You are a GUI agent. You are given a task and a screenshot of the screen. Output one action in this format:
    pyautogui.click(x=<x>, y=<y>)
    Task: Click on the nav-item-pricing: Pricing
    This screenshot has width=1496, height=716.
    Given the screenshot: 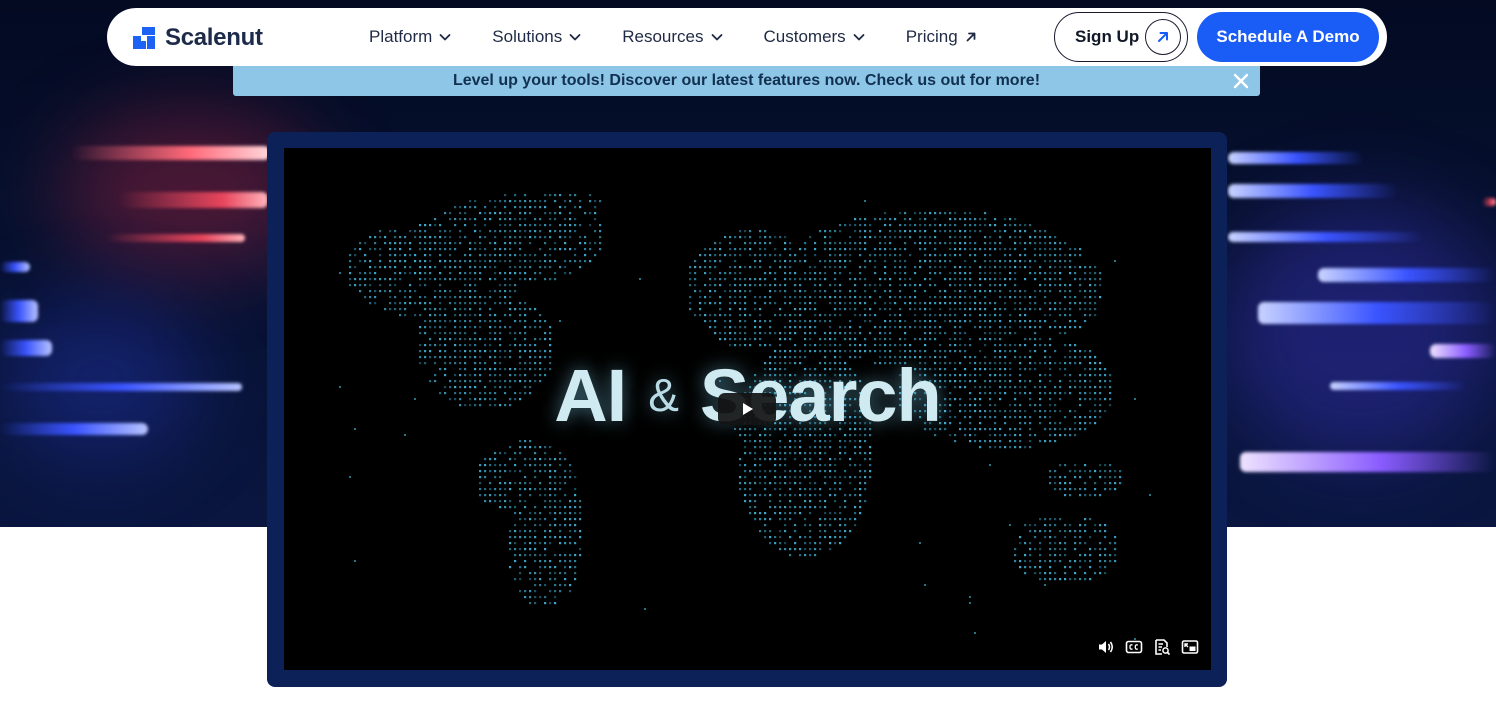 What is the action you would take?
    pyautogui.click(x=942, y=37)
    